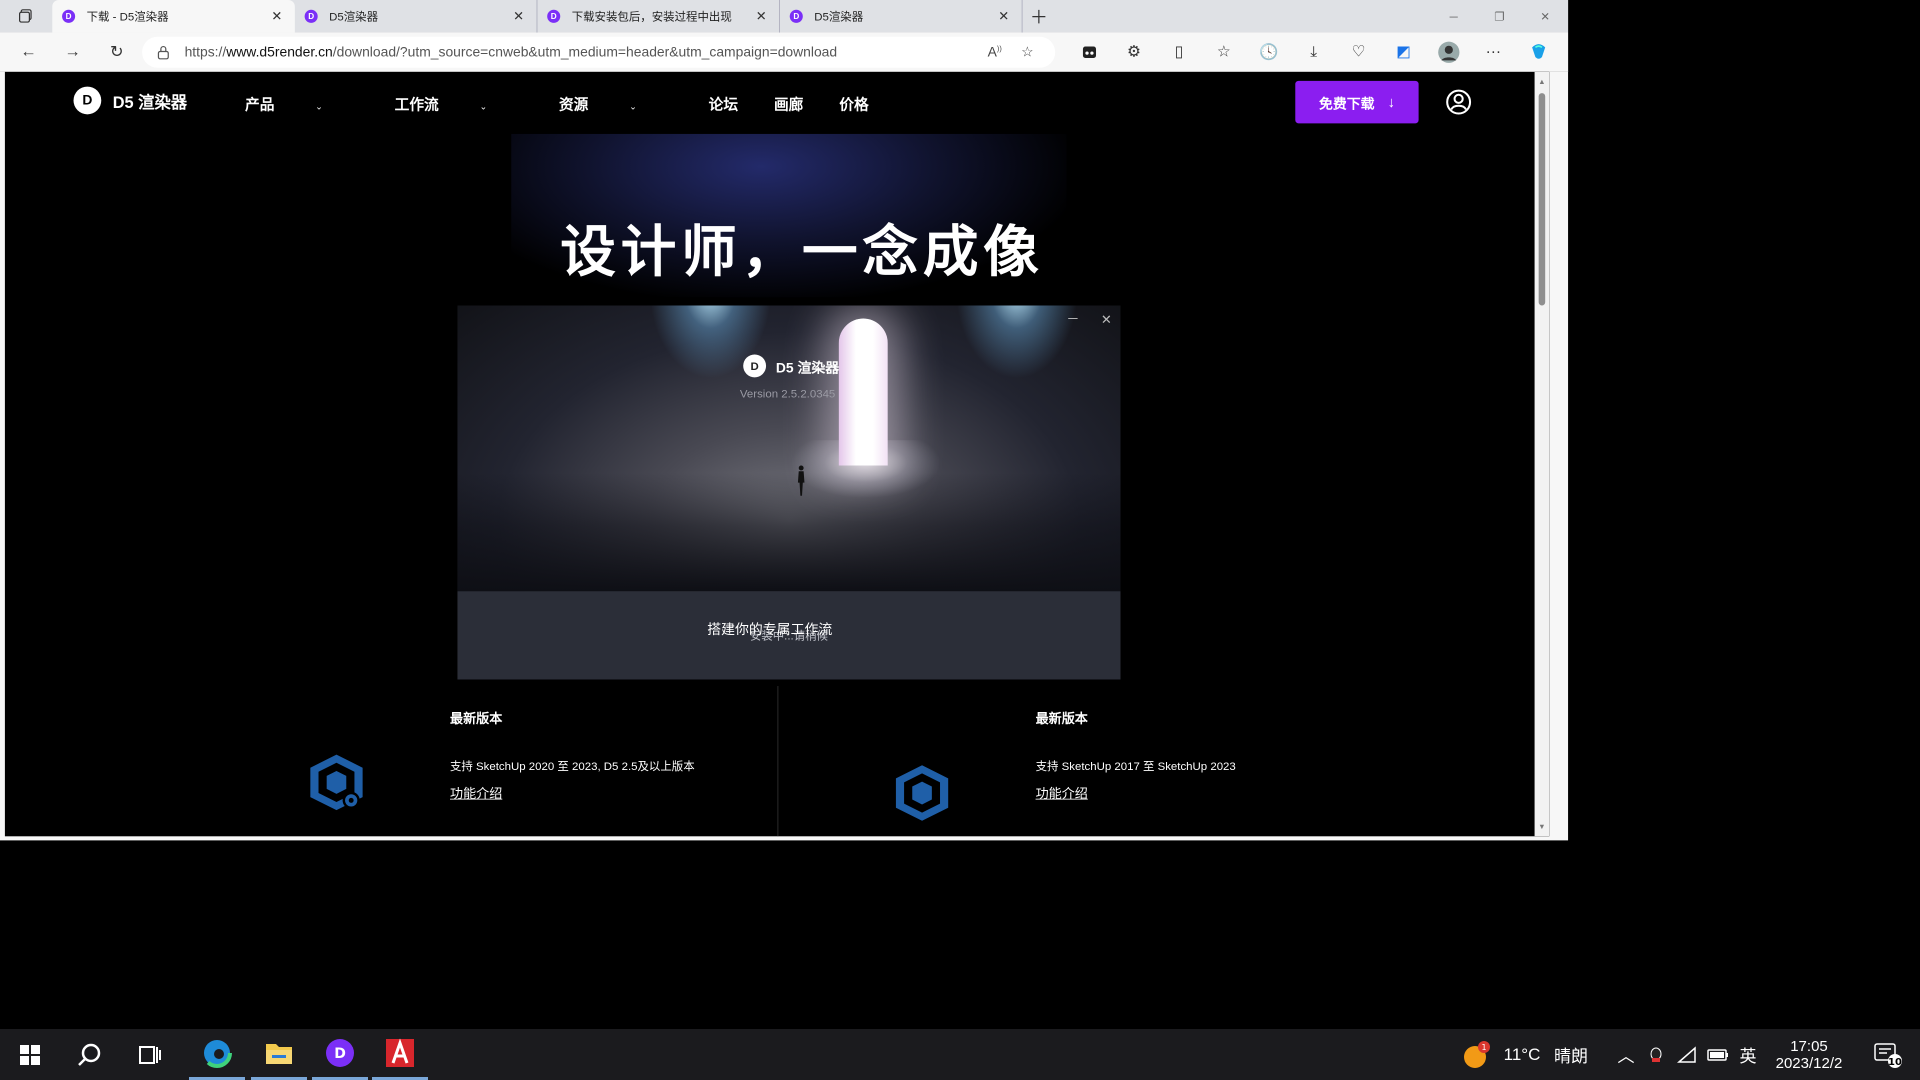 Image resolution: width=1920 pixels, height=1080 pixels. I want to click on favorite-star-icon: ☆, so click(1027, 52).